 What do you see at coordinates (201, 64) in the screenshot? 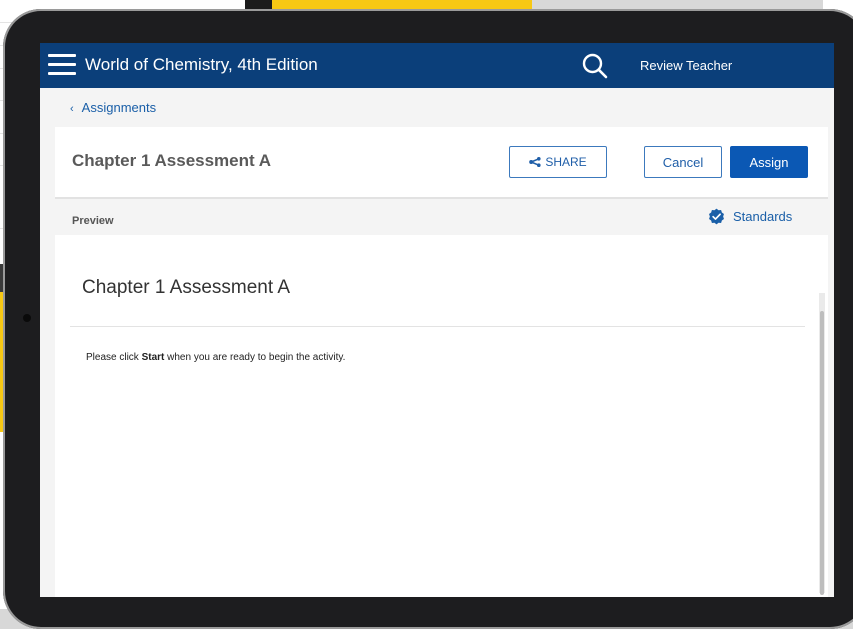
I see `app-title: World of Chemistry, 4th Edition` at bounding box center [201, 64].